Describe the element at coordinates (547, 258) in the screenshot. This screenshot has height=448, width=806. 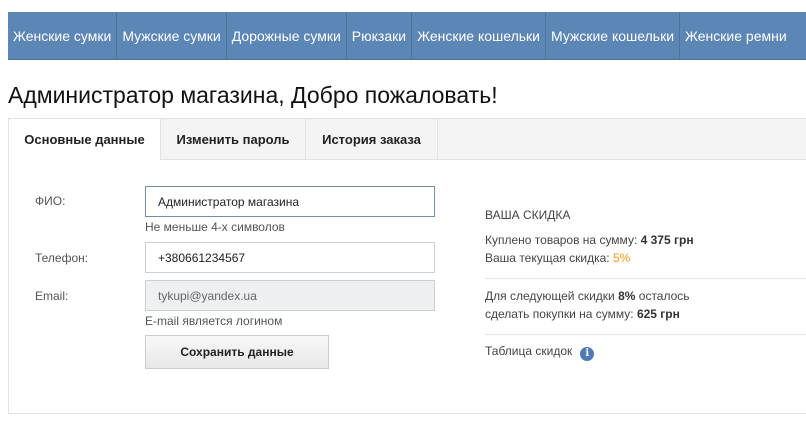
I see `current-discount-label: Ваша текущая скидка:` at that location.